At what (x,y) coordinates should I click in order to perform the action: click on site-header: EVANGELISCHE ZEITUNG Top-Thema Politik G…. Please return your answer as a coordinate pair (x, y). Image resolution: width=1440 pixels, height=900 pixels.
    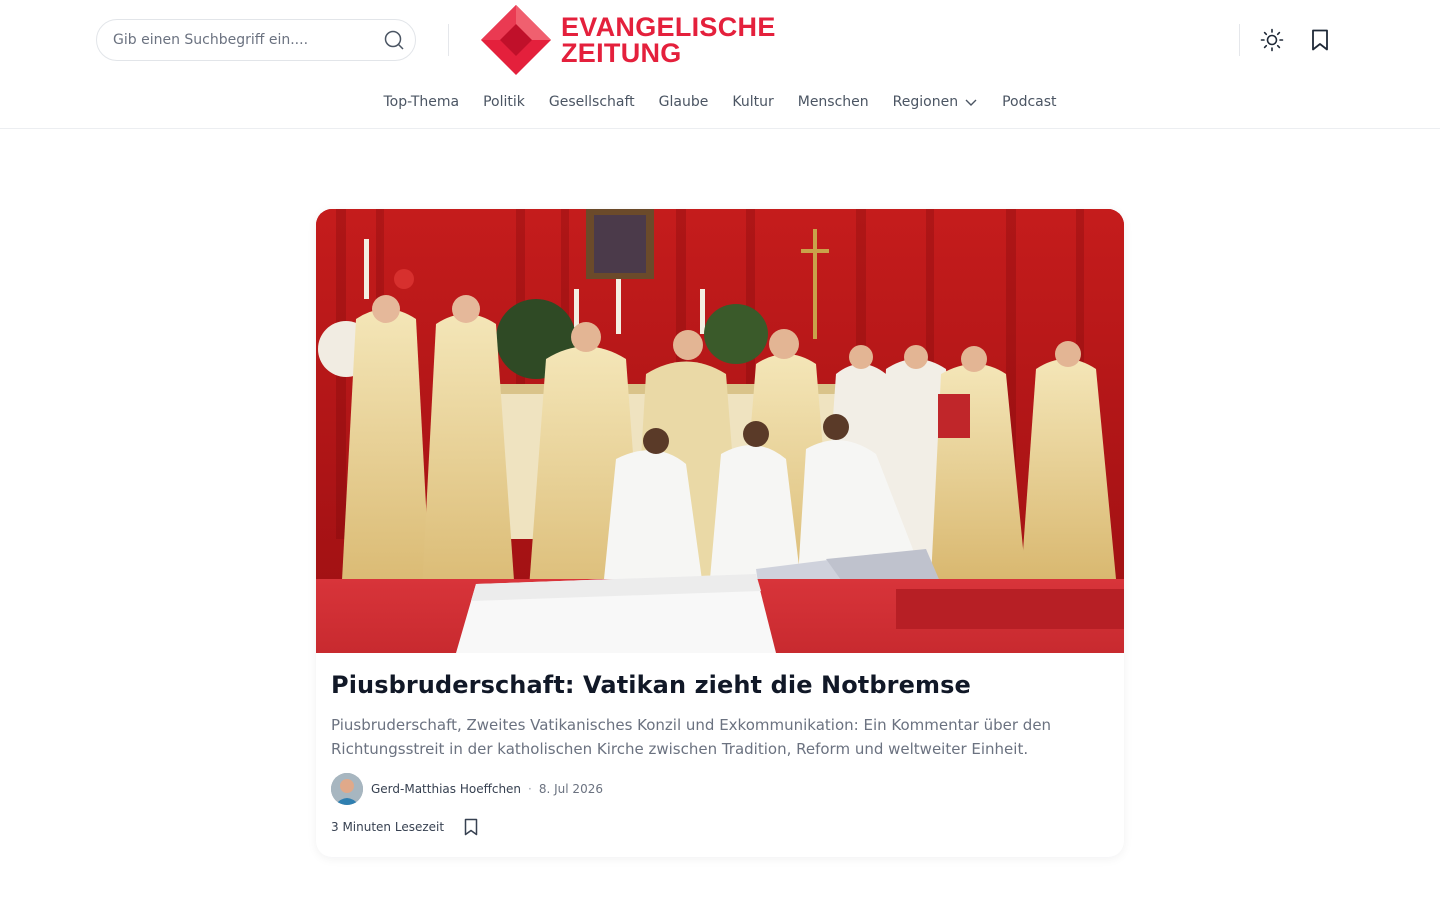
    Looking at the image, I should click on (720, 64).